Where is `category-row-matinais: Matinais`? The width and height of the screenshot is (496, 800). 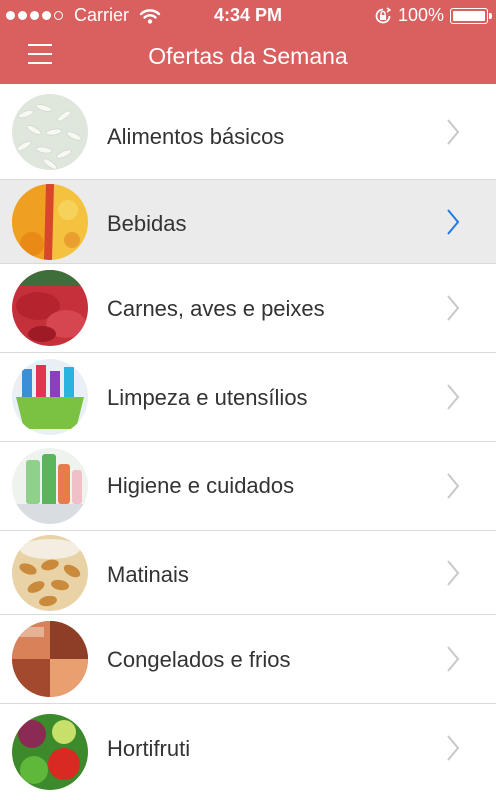 category-row-matinais: Matinais is located at coordinates (248, 573).